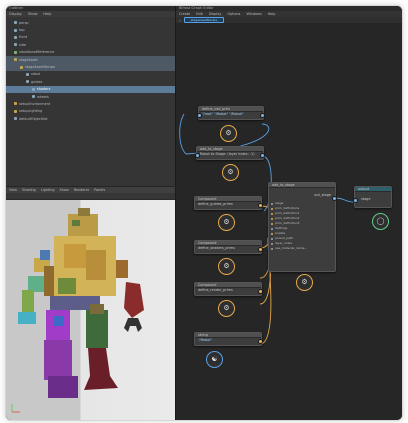 This screenshot has width=408, height=423. Describe the element at coordinates (13, 190) in the screenshot. I see `menu-view: View` at that location.